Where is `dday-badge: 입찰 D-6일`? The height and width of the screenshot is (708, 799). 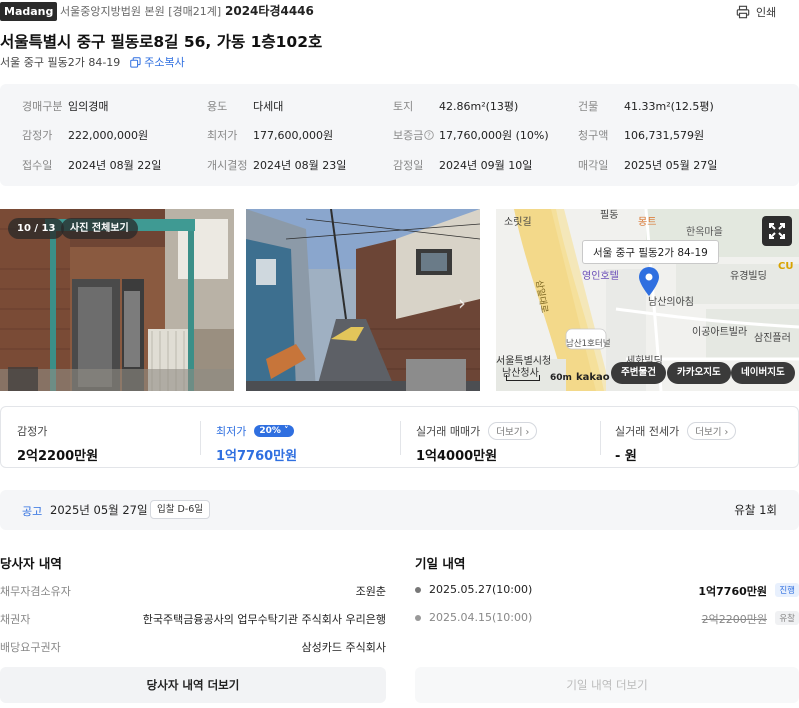 dday-badge: 입찰 D-6일 is located at coordinates (180, 509).